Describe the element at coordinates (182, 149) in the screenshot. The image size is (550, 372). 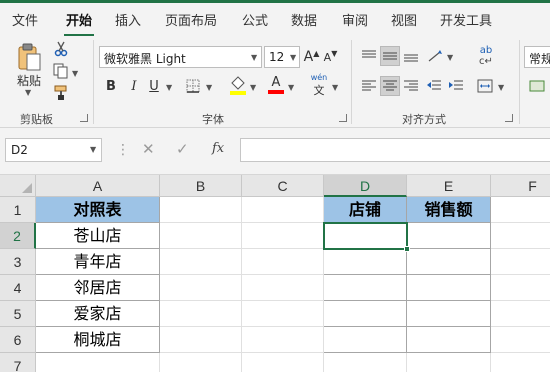
I see `enter-icon: ✓` at that location.